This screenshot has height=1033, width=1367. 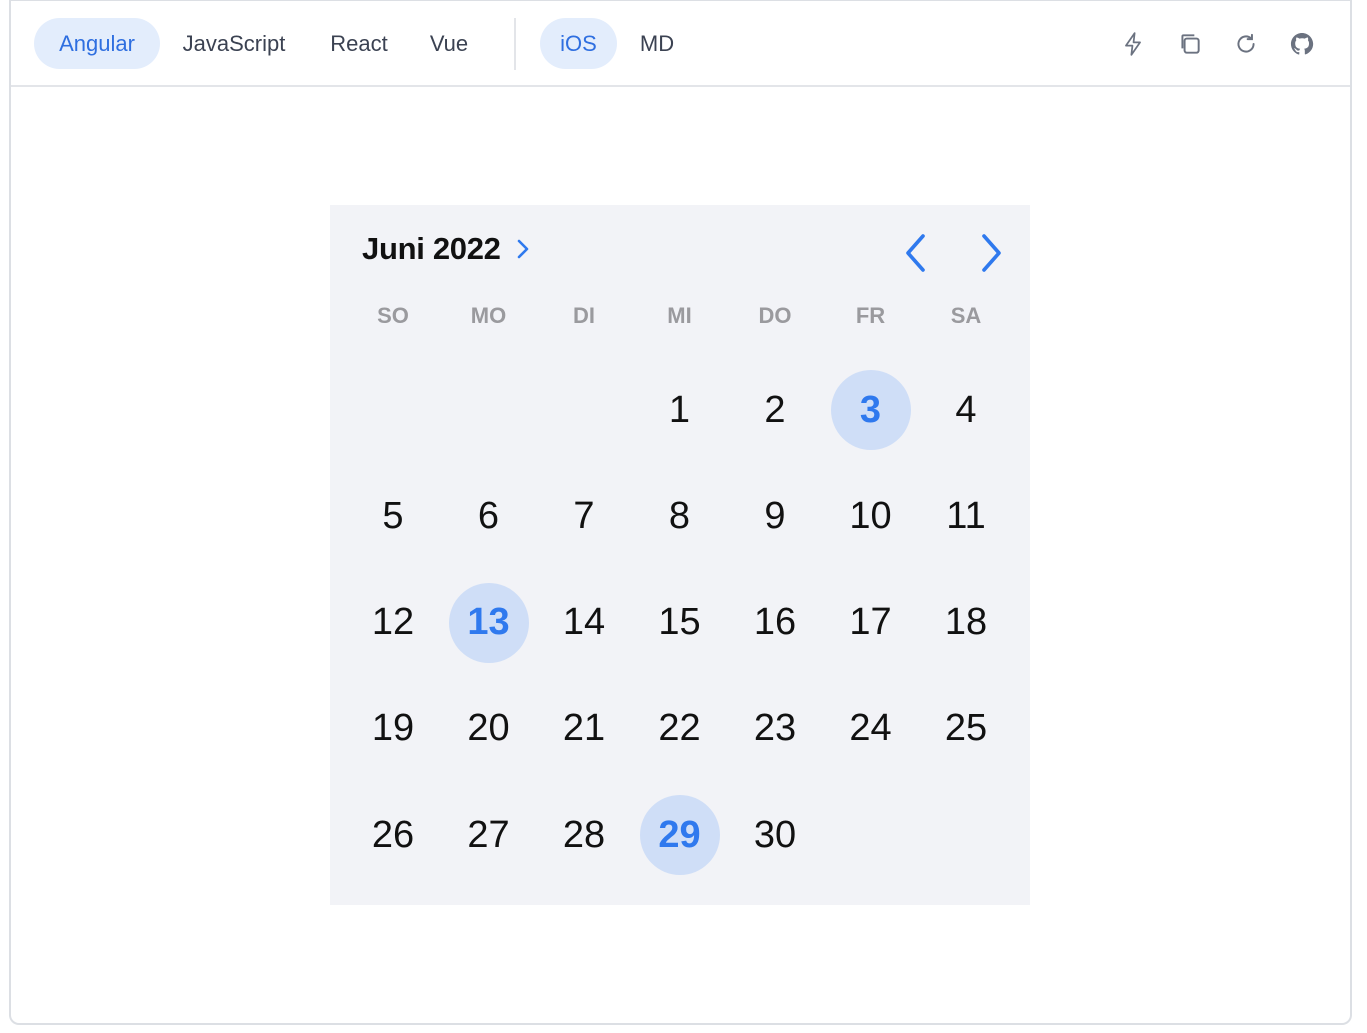 What do you see at coordinates (870, 410) in the screenshot?
I see `calendar-day: 3` at bounding box center [870, 410].